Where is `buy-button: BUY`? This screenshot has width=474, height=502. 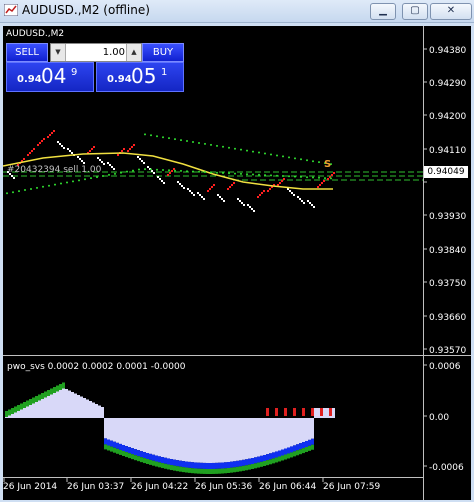 buy-button: BUY is located at coordinates (163, 52).